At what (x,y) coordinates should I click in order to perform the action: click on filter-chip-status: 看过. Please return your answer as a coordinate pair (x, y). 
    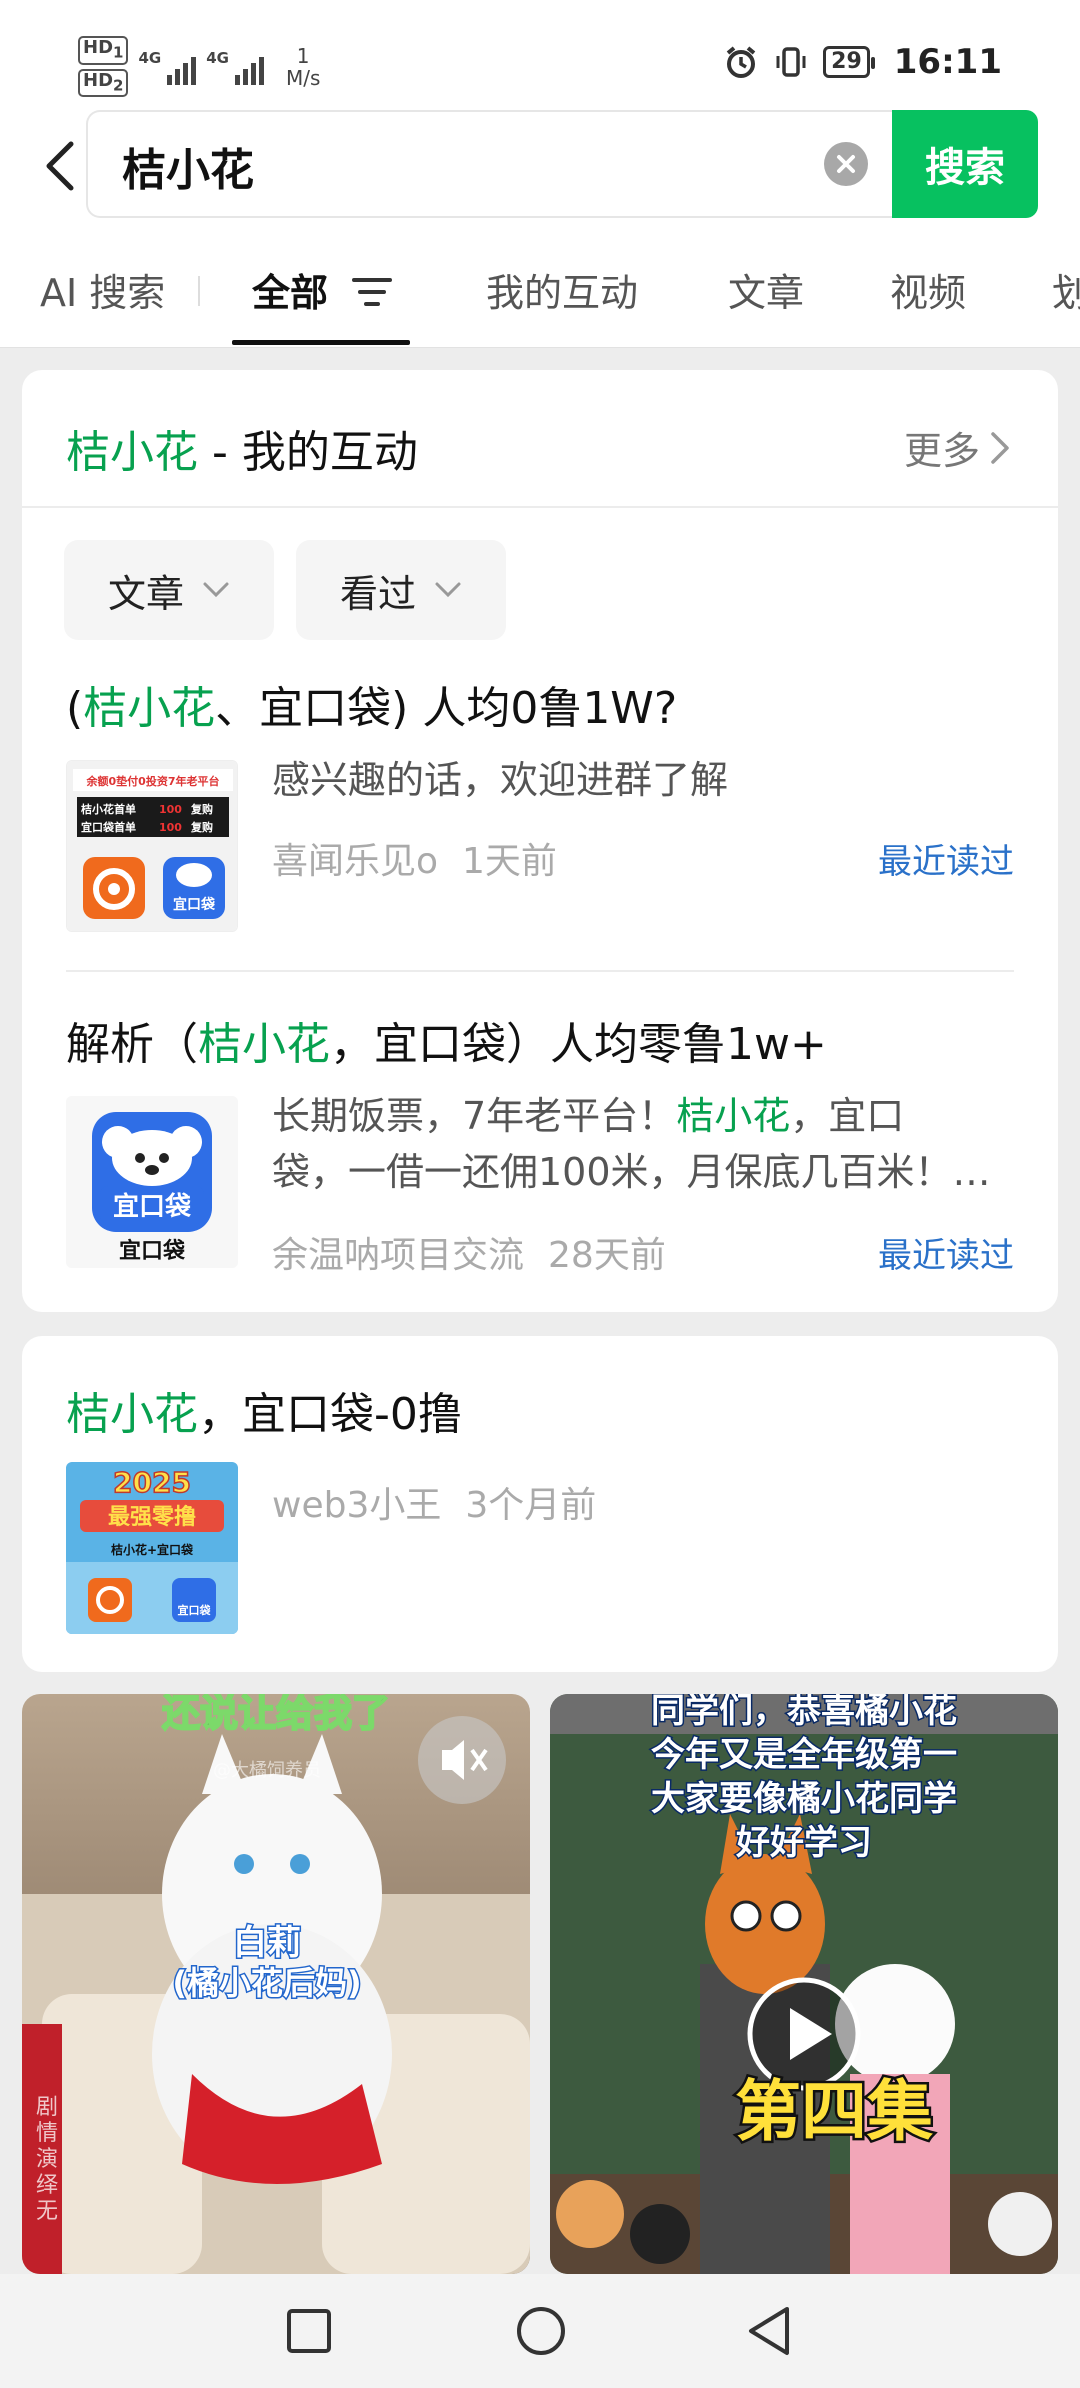
    Looking at the image, I should click on (401, 590).